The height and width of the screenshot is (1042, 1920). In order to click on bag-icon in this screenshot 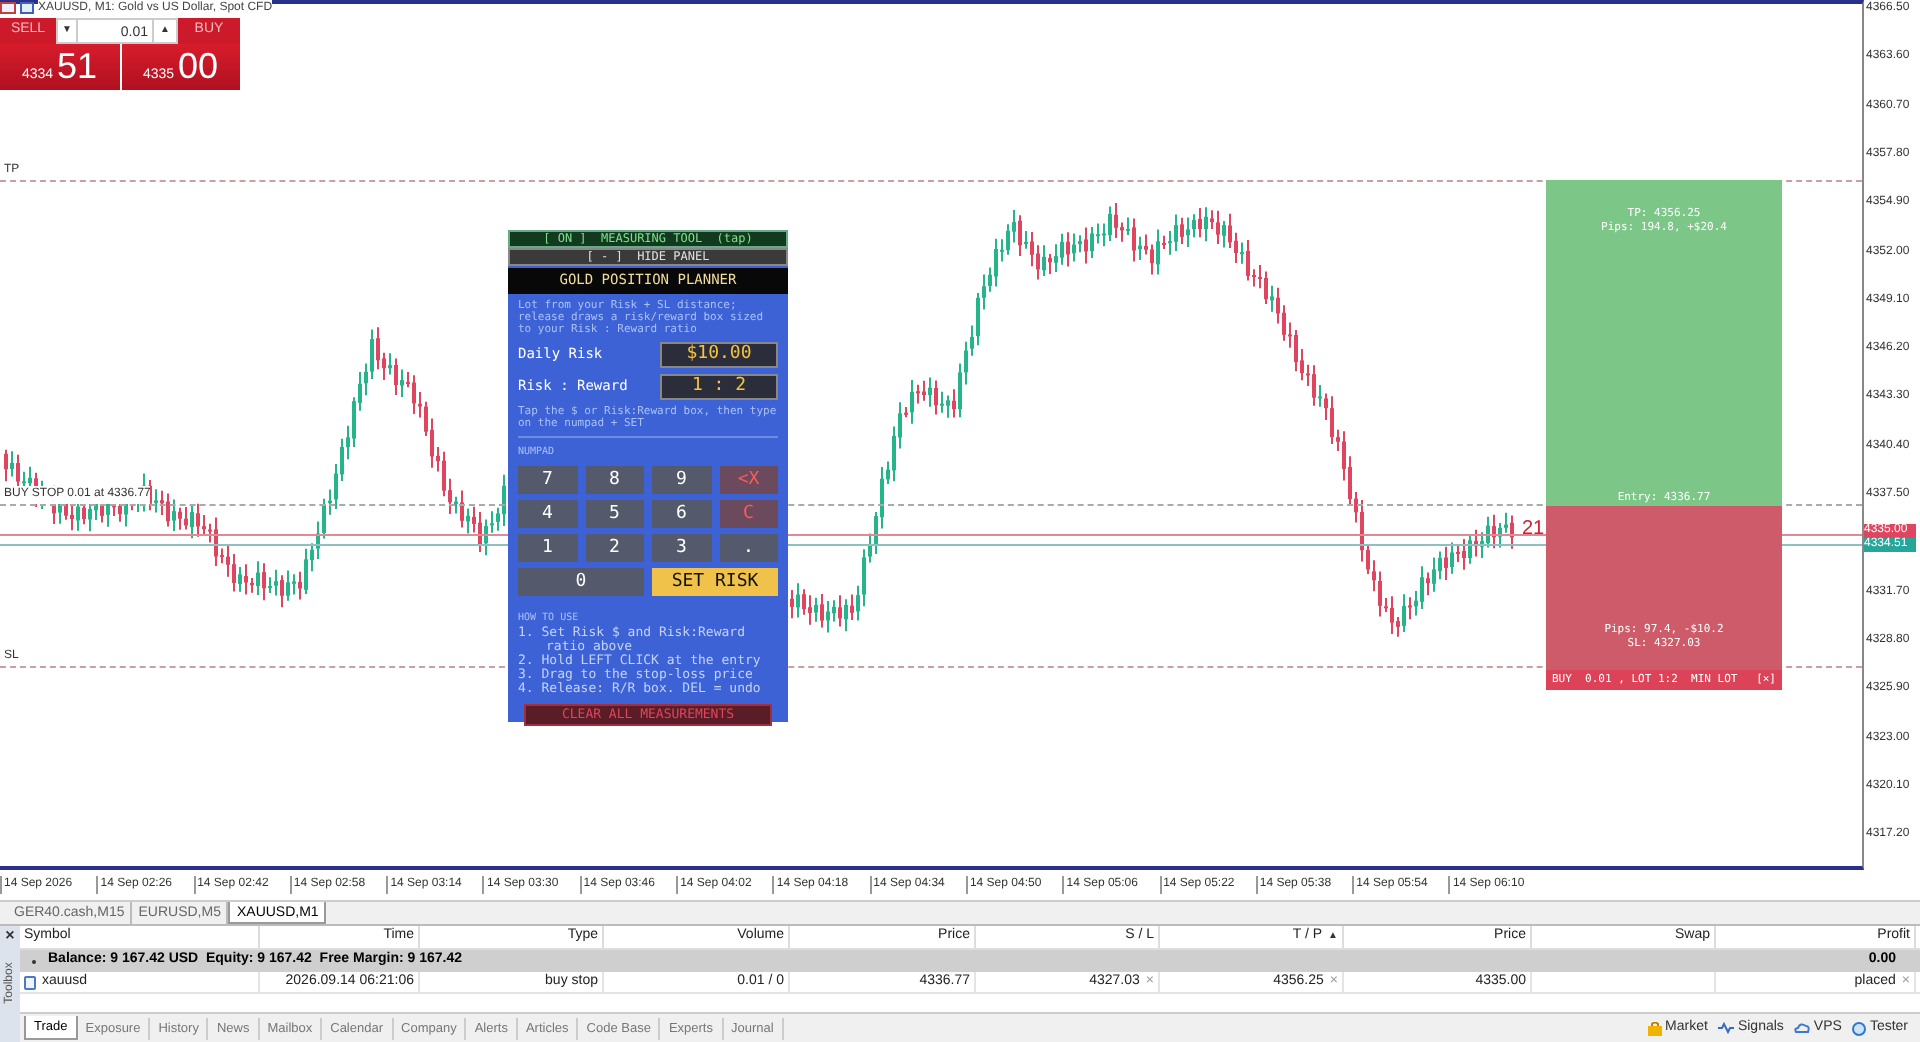, I will do `click(1654, 1028)`.